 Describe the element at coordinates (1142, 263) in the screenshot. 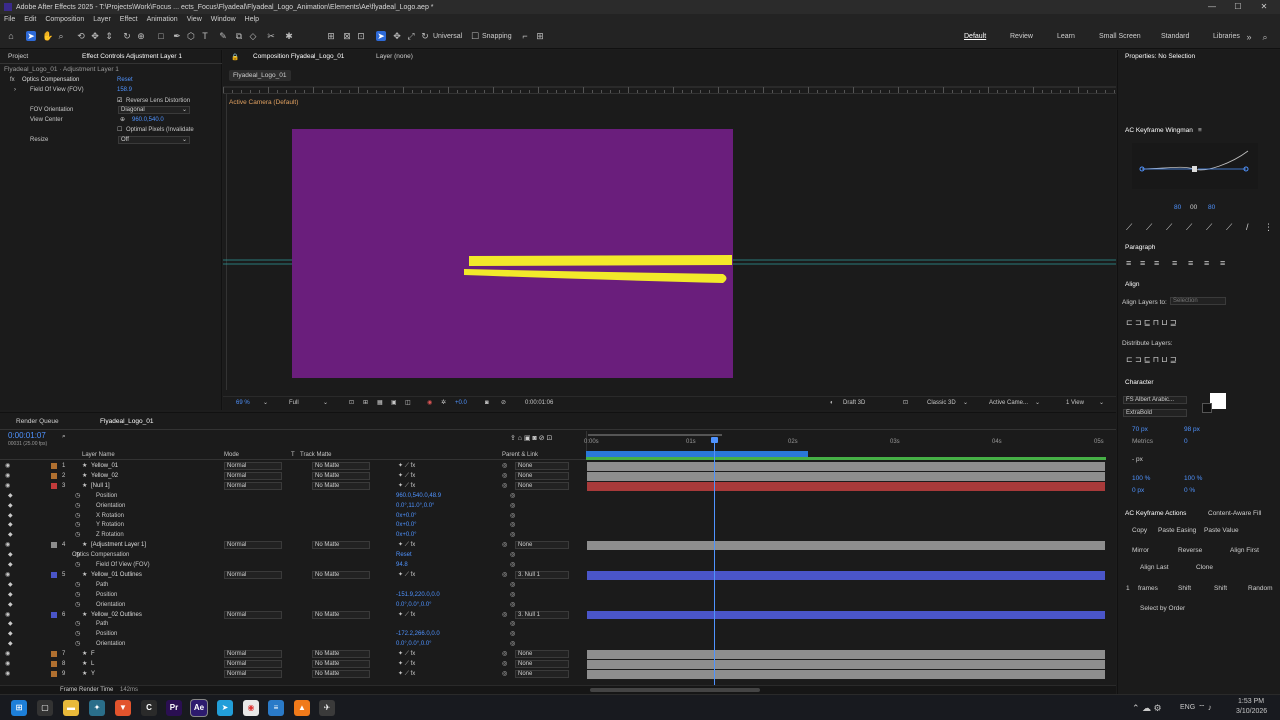

I see `align-center-icon: ≡` at that location.